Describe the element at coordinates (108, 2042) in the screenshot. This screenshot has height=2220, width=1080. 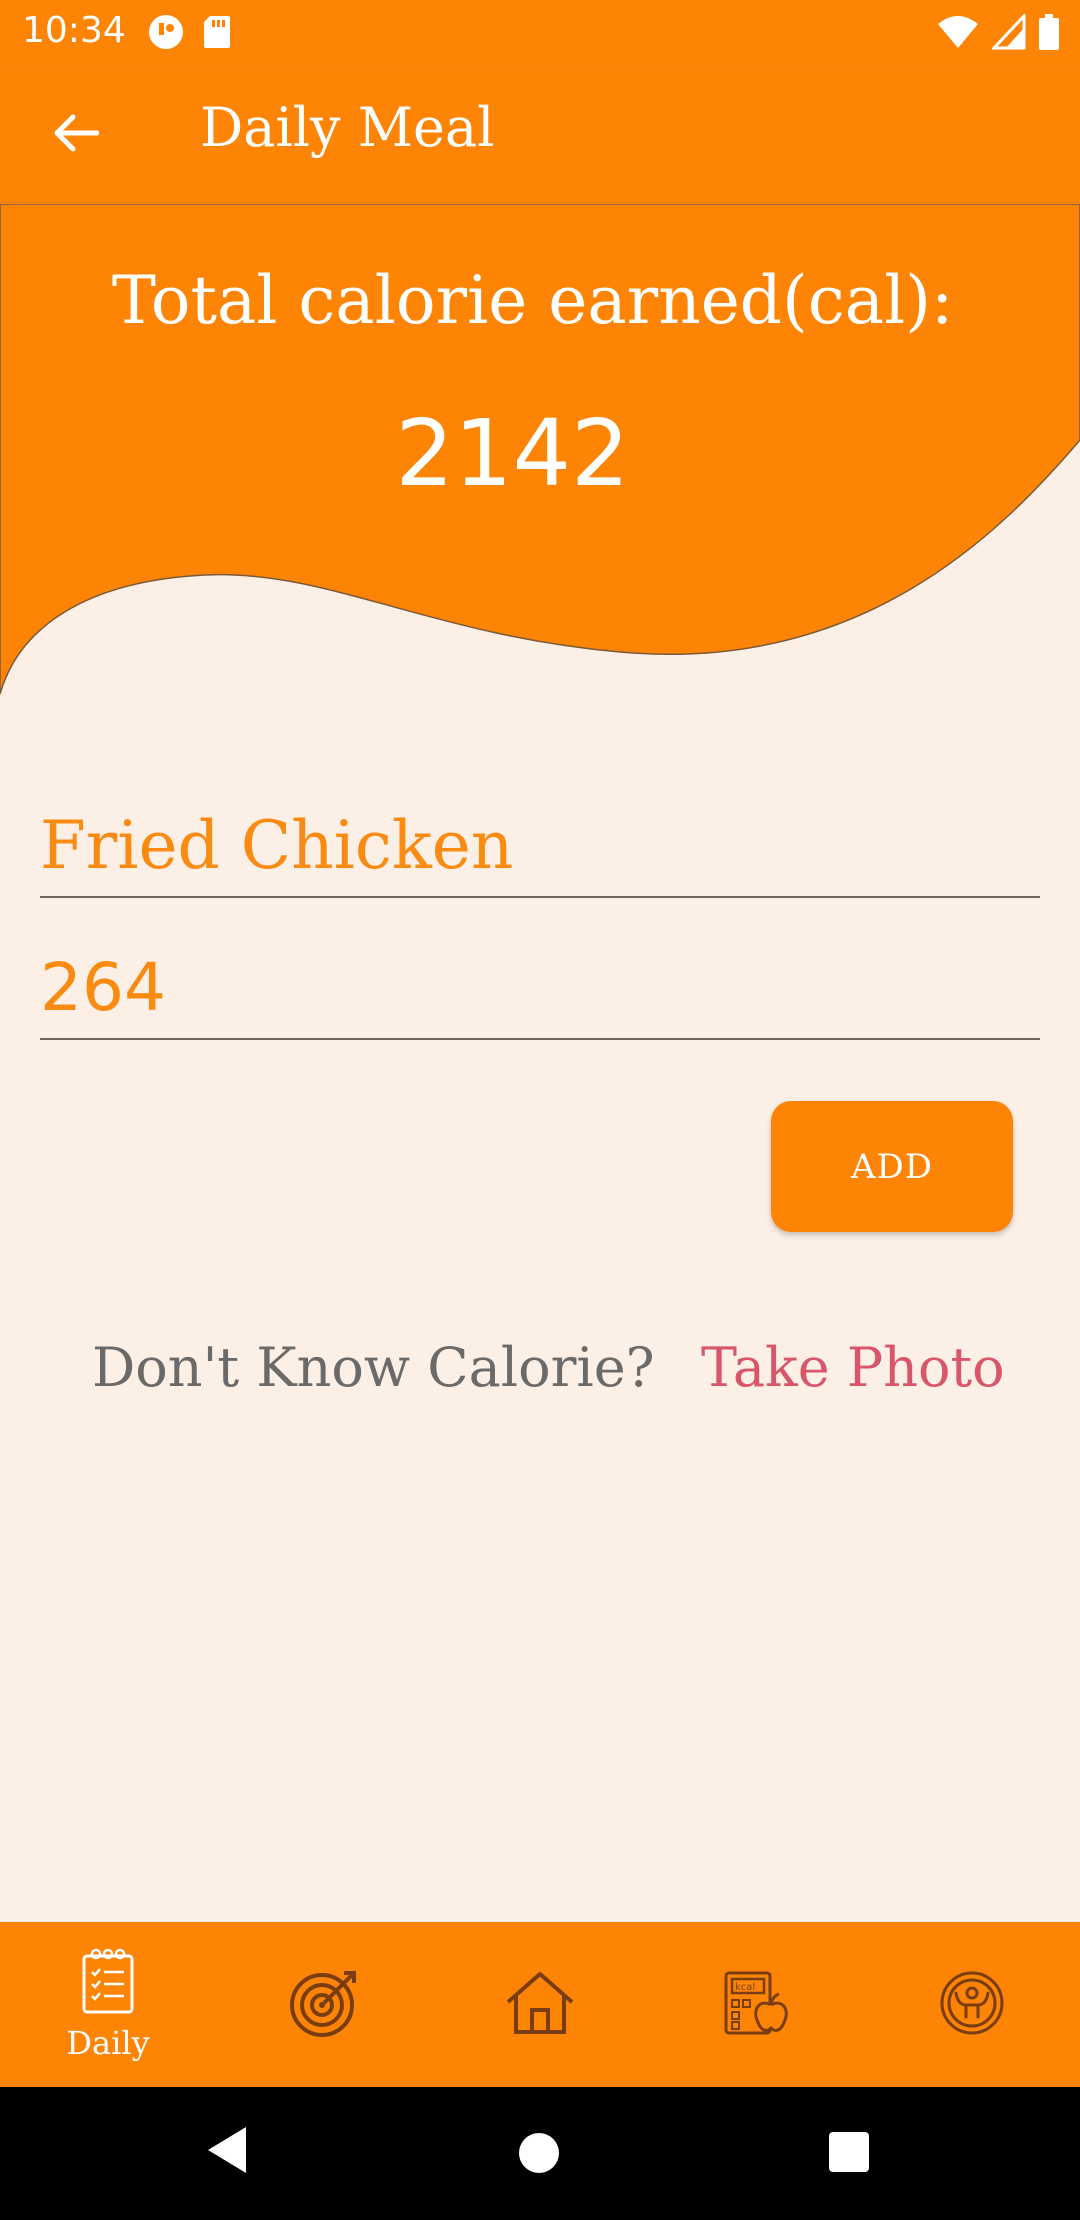
I see `nav-item-label: Daily` at that location.